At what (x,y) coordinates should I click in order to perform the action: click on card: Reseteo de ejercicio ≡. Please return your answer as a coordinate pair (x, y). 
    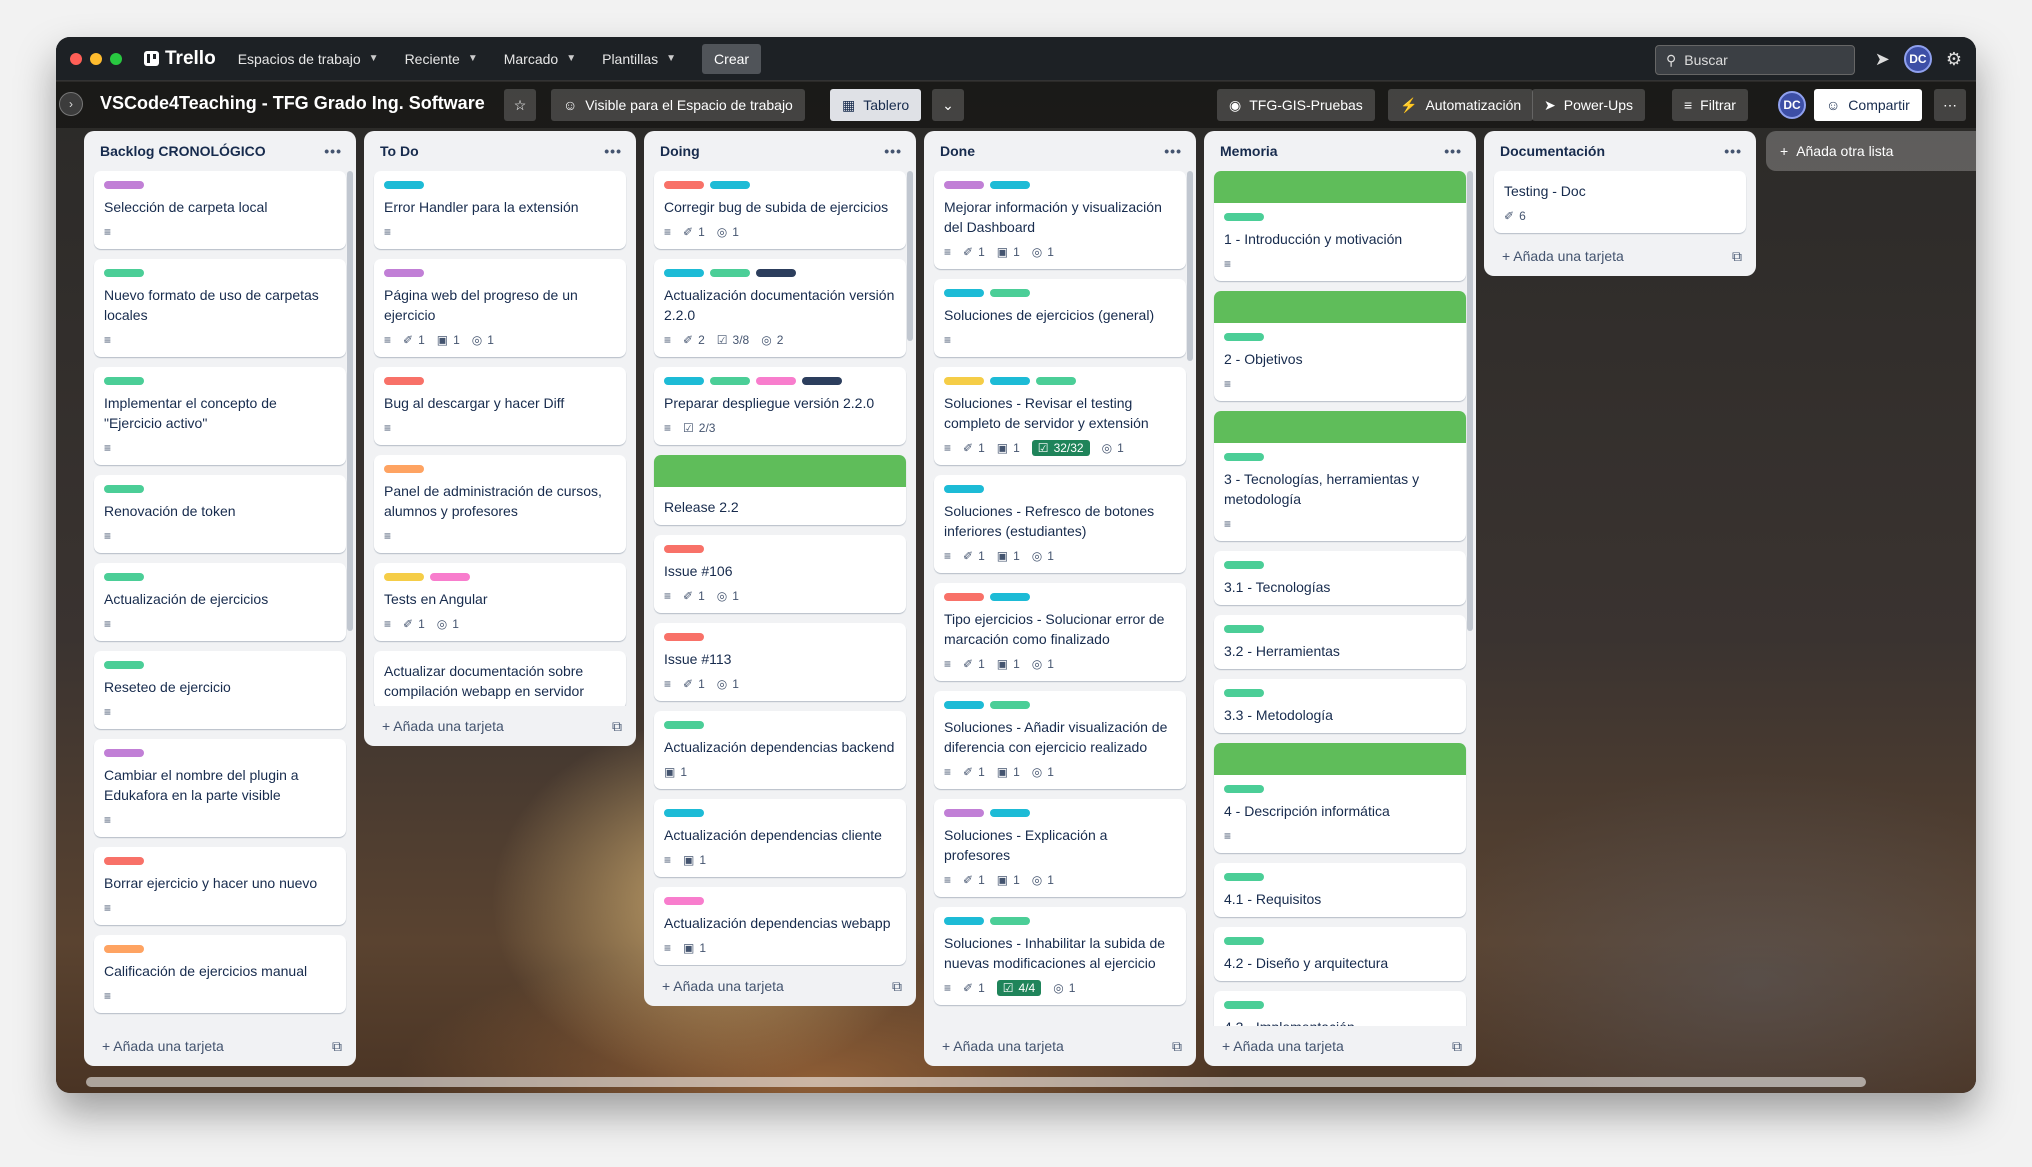
    Looking at the image, I should click on (220, 690).